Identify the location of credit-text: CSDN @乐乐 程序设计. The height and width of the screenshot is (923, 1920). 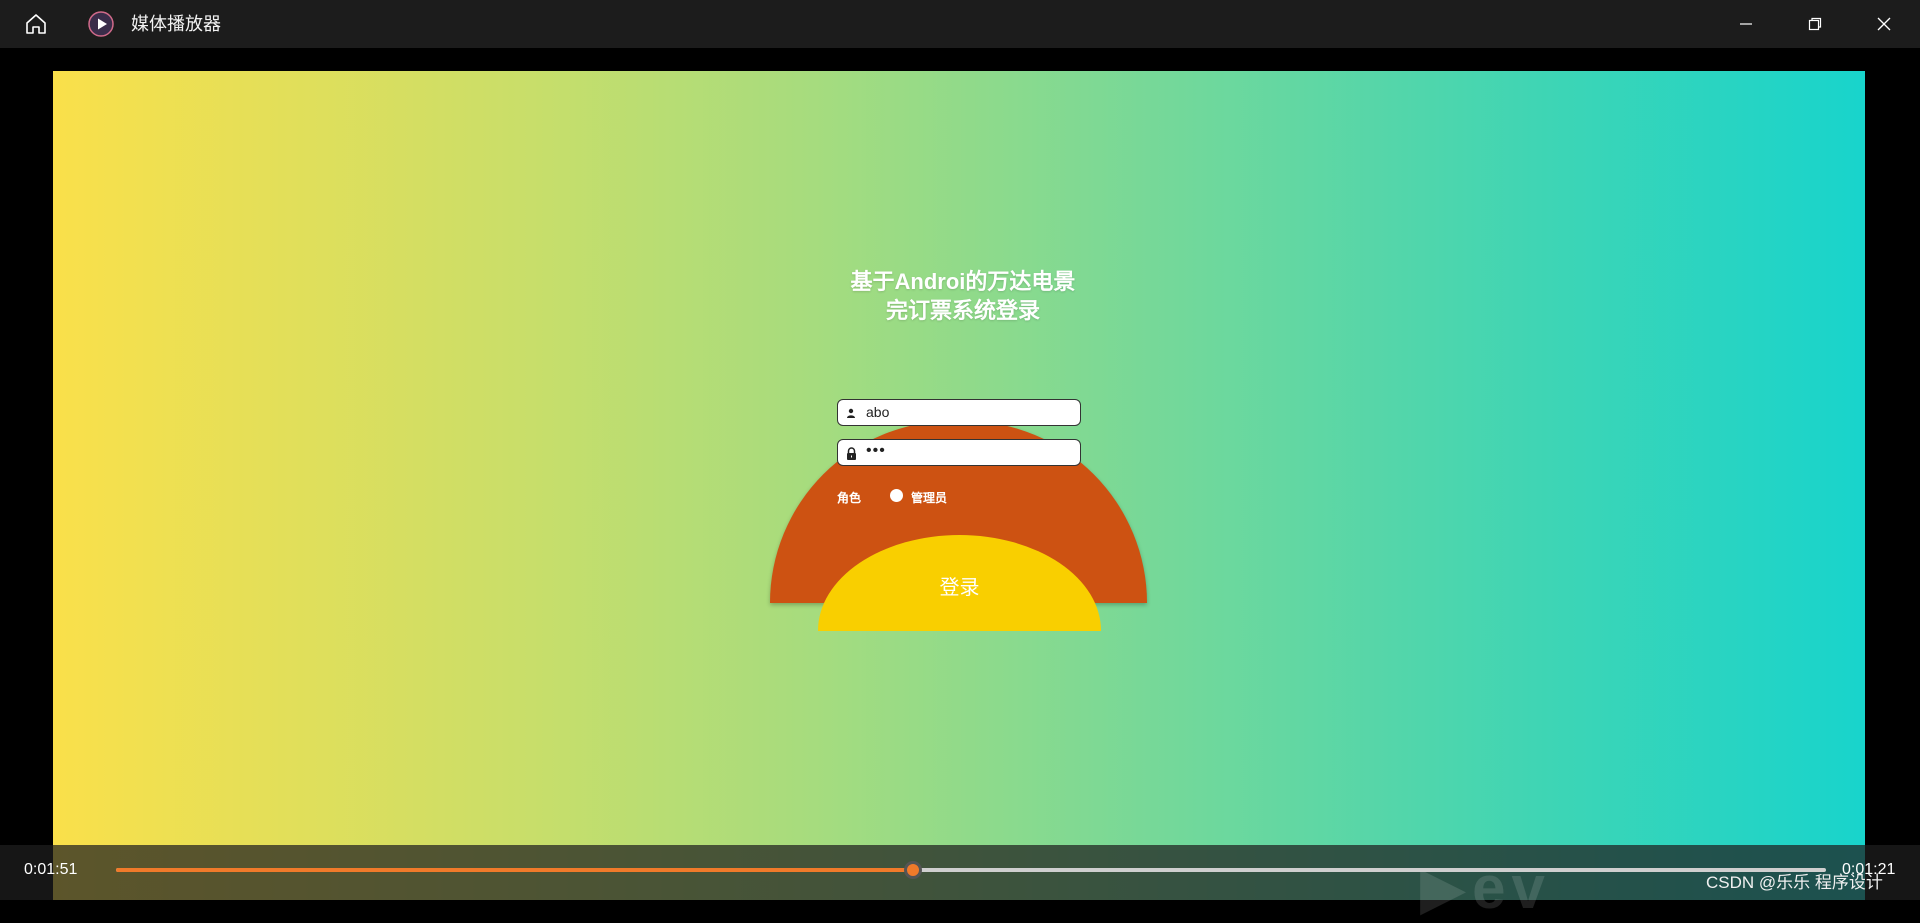
(1794, 882).